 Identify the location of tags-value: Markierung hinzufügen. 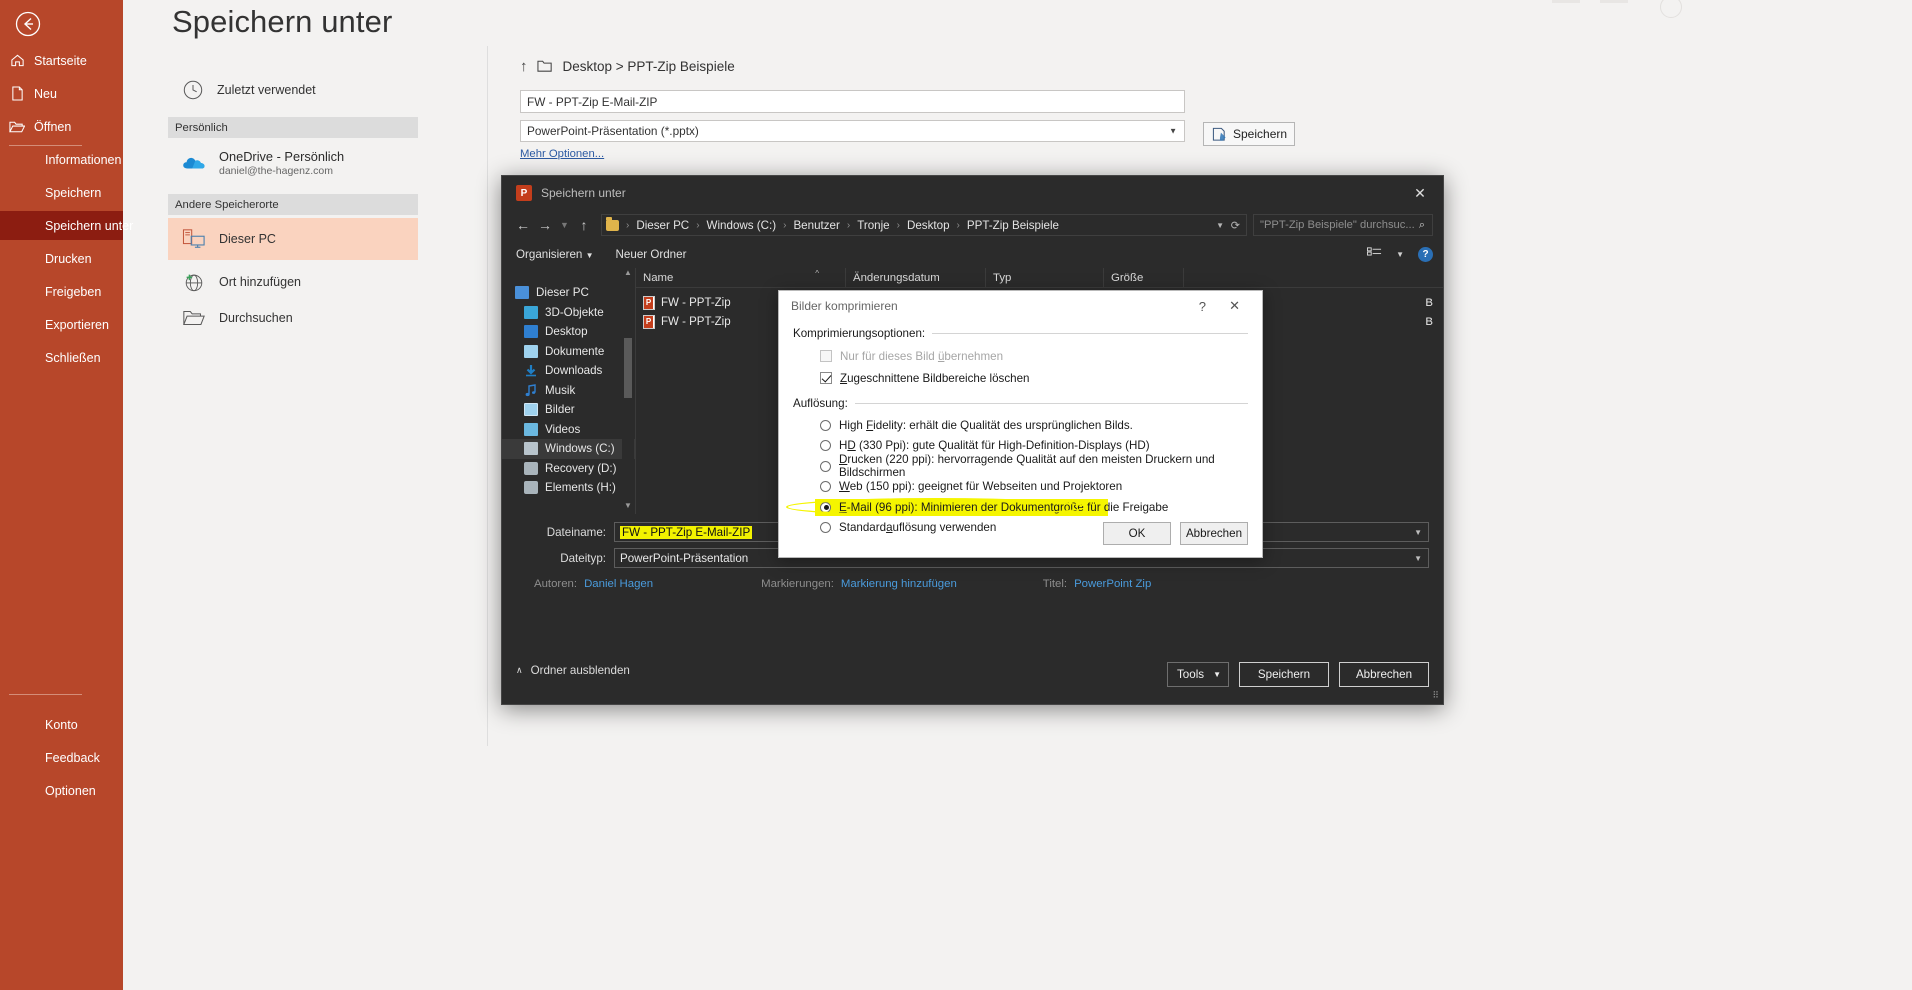
(899, 584).